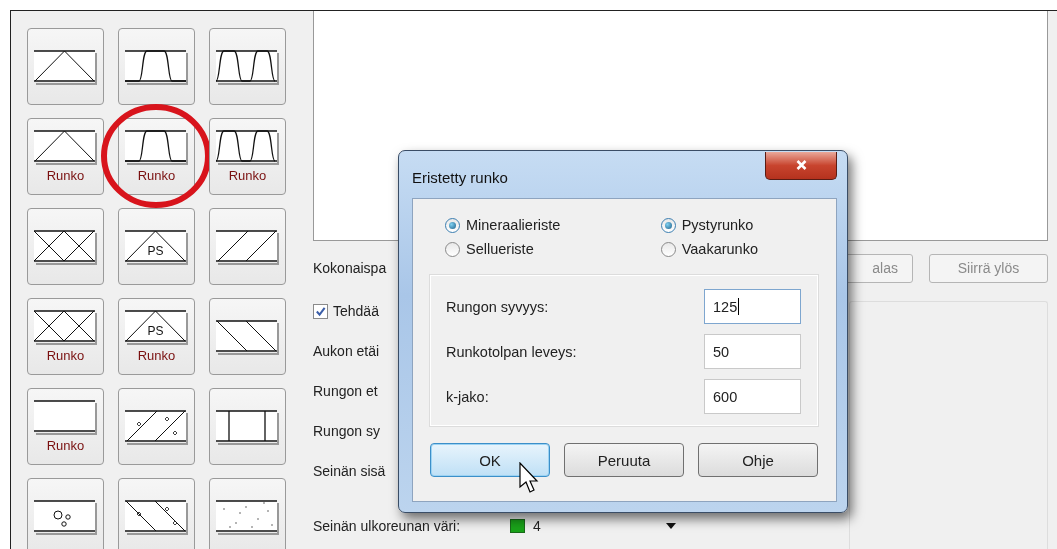 This screenshot has height=549, width=1057. I want to click on field-label: Seinän sisä, so click(349, 471).